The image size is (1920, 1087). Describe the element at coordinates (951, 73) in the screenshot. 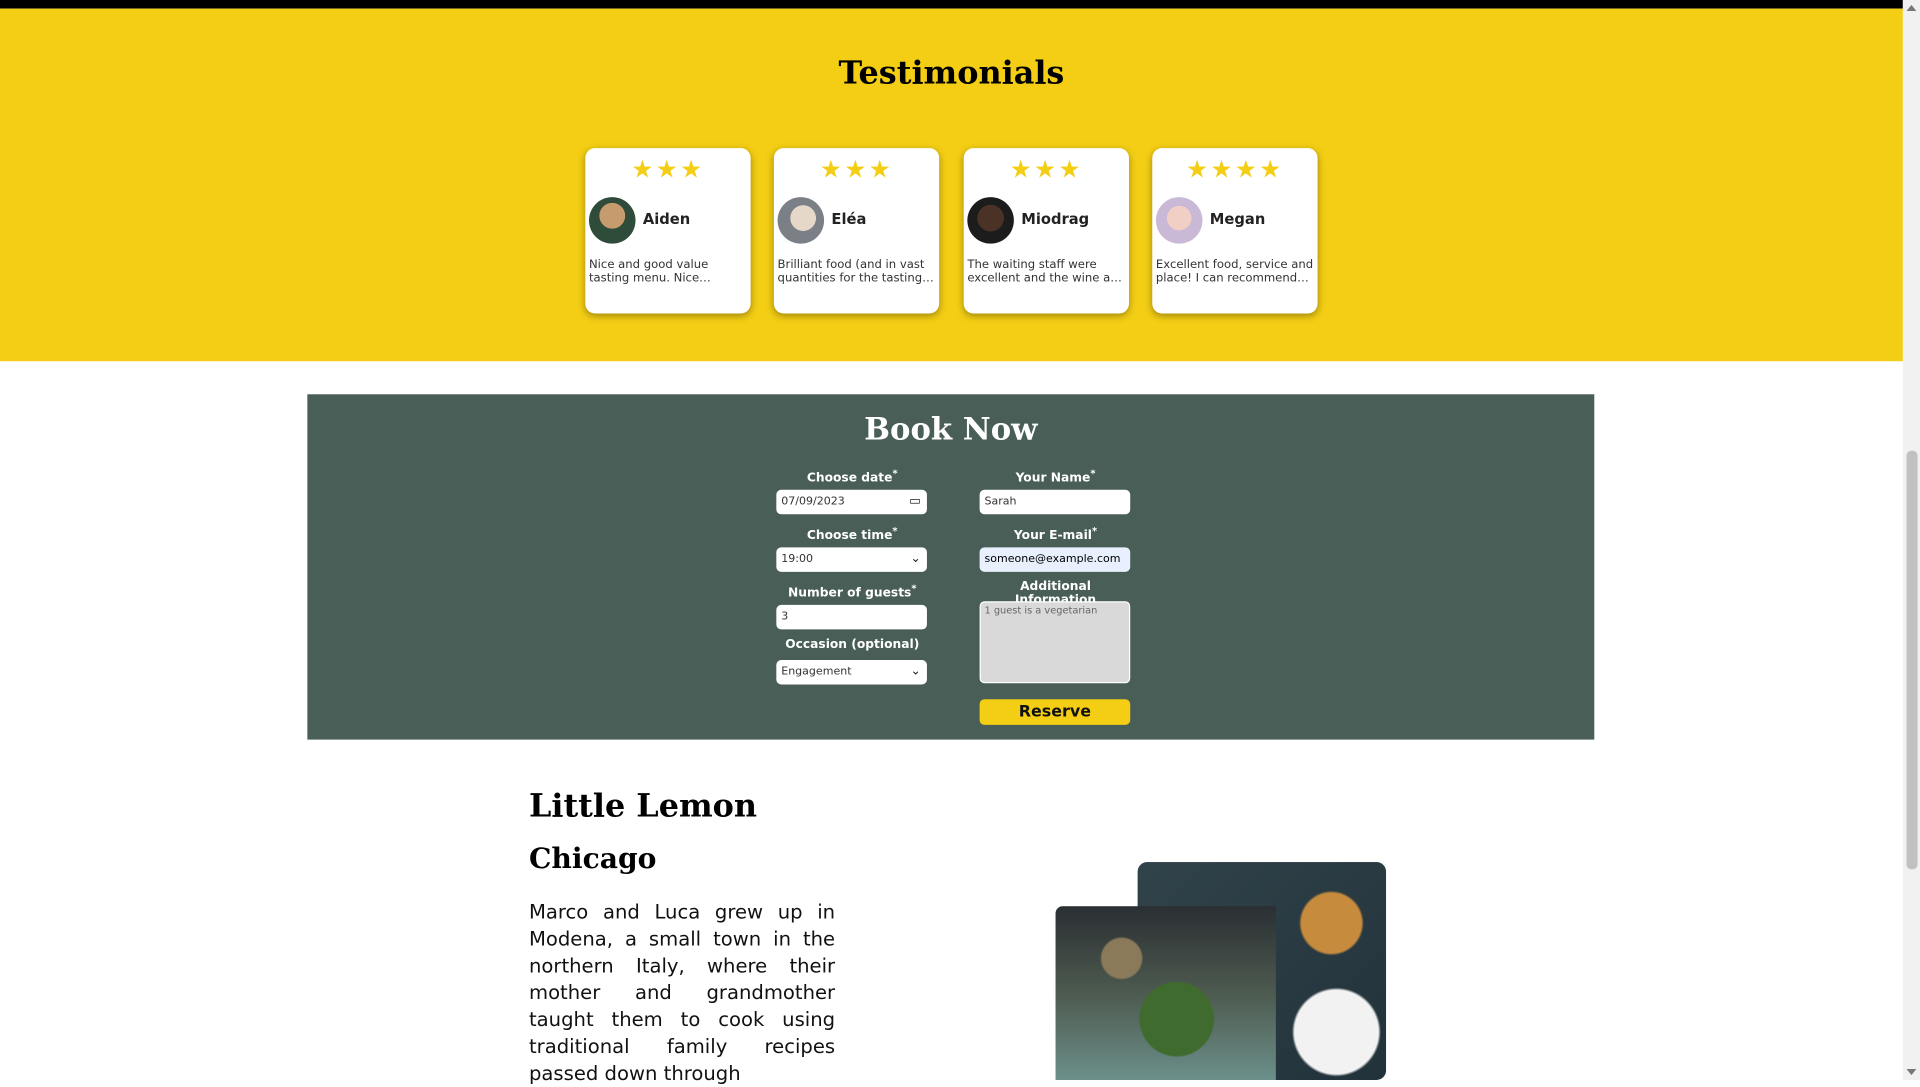

I see `testimonials-title: Testimonials` at that location.